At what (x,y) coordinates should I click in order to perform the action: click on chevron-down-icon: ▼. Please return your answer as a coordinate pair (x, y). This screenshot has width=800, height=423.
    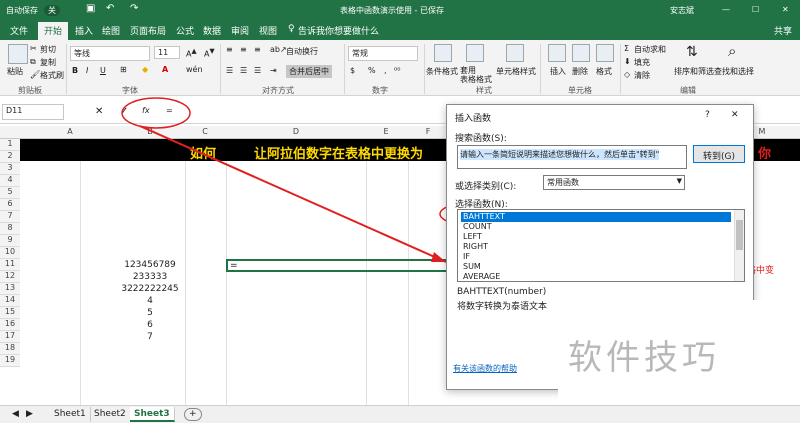
    Looking at the image, I should click on (679, 181).